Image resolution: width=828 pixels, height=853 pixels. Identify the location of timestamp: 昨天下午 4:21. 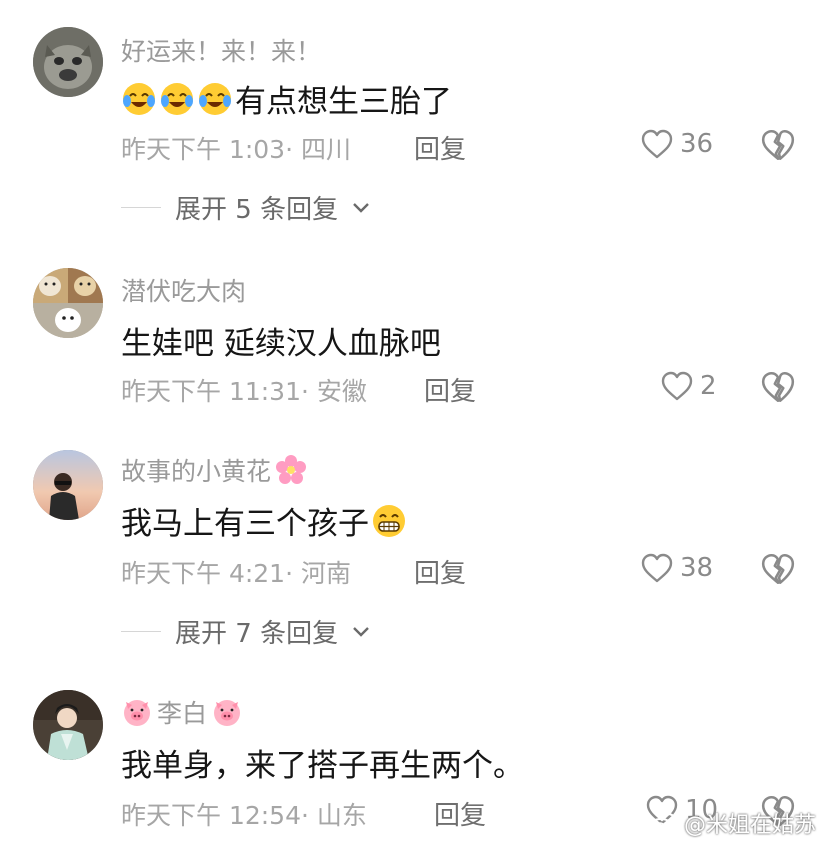
(203, 573).